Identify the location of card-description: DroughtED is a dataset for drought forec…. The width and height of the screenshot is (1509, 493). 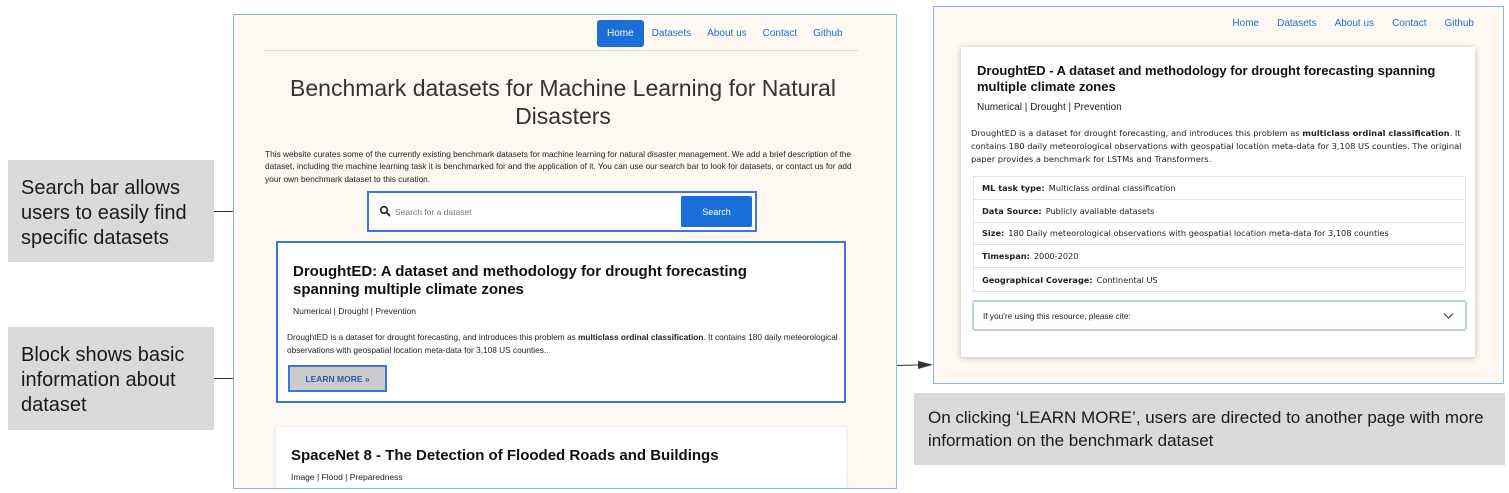
(562, 344).